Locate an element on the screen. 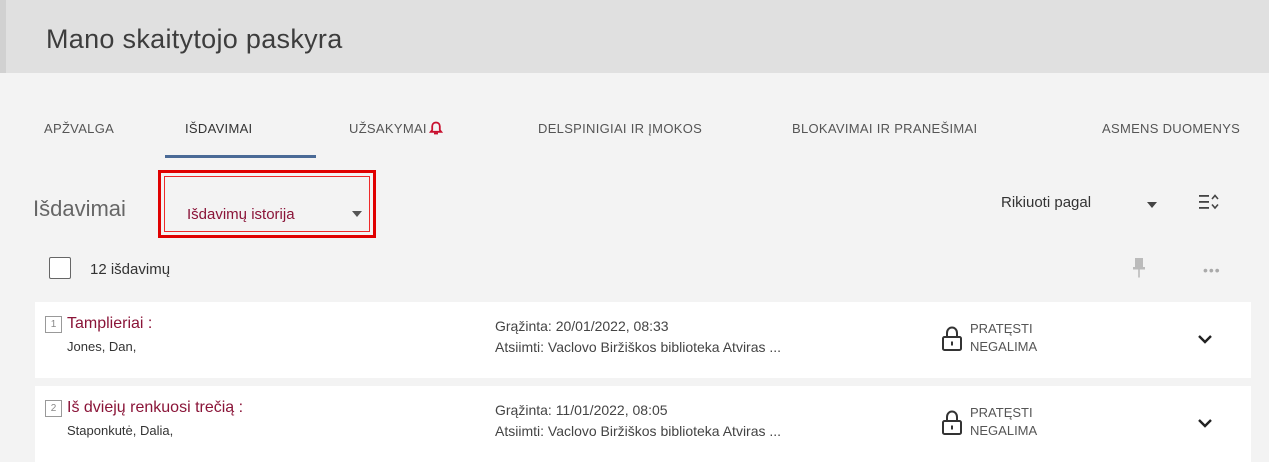  sort-dropdown: Rikiuoti pagal is located at coordinates (1046, 202).